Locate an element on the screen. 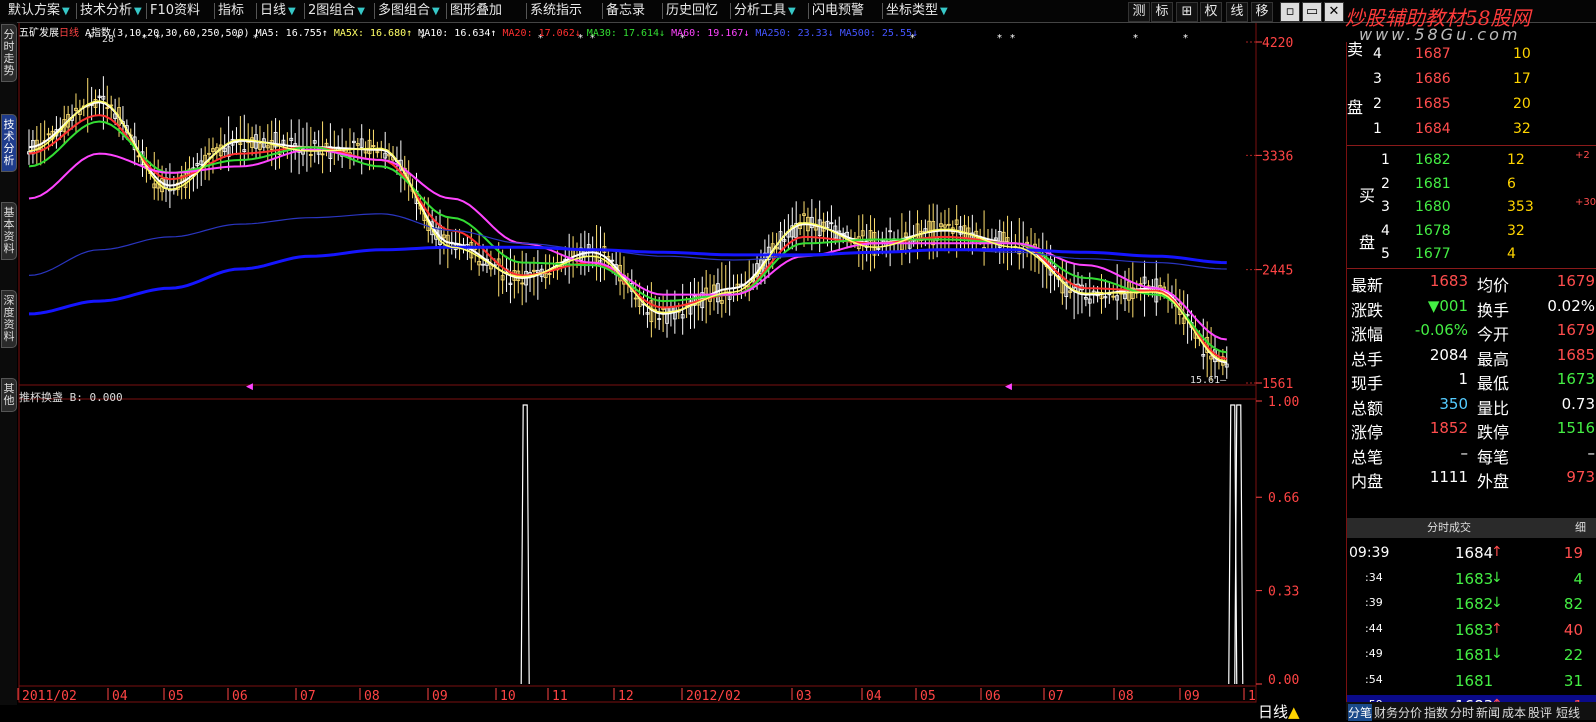 The width and height of the screenshot is (1596, 722). left-tab-2: 基本资料 is located at coordinates (9, 231).